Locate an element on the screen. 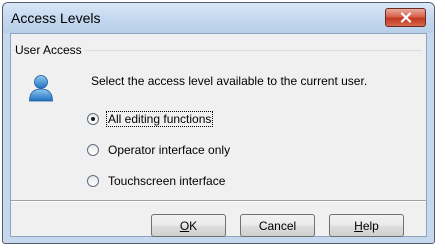  separator is located at coordinates (218, 201).